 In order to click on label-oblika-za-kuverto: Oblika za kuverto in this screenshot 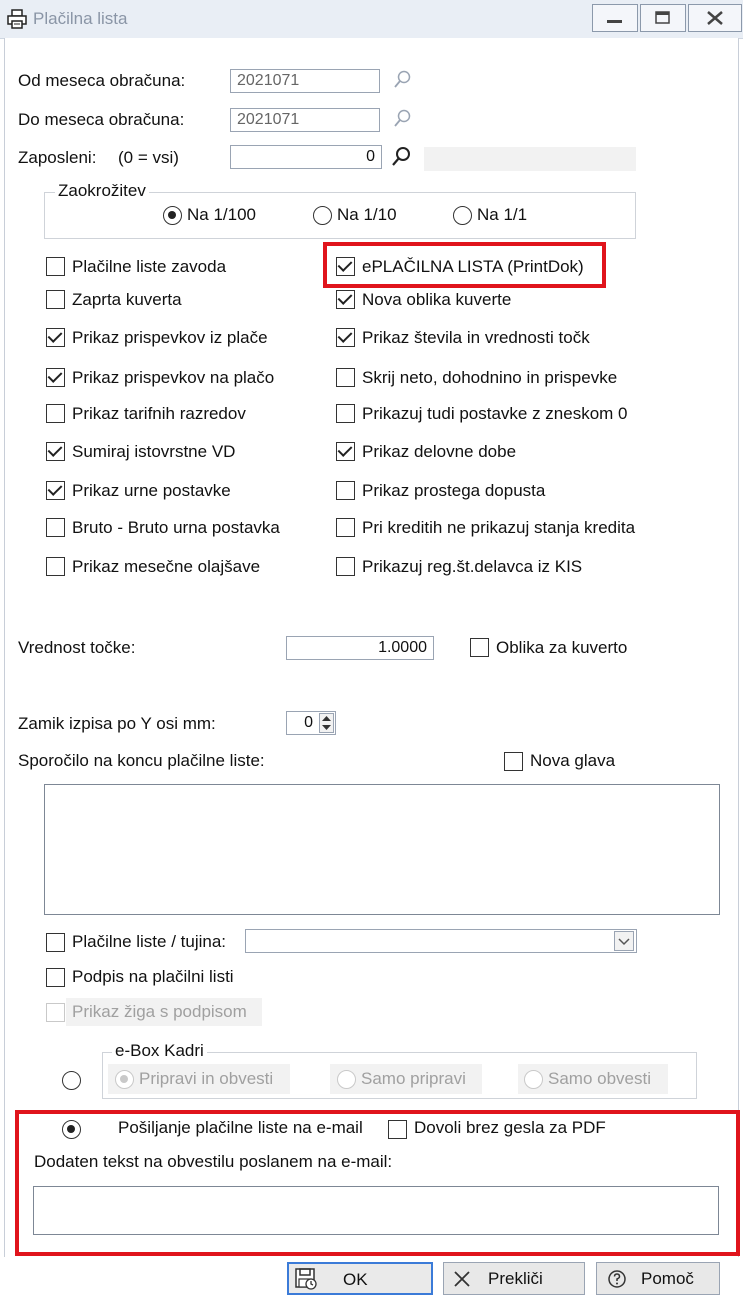, I will do `click(562, 647)`.